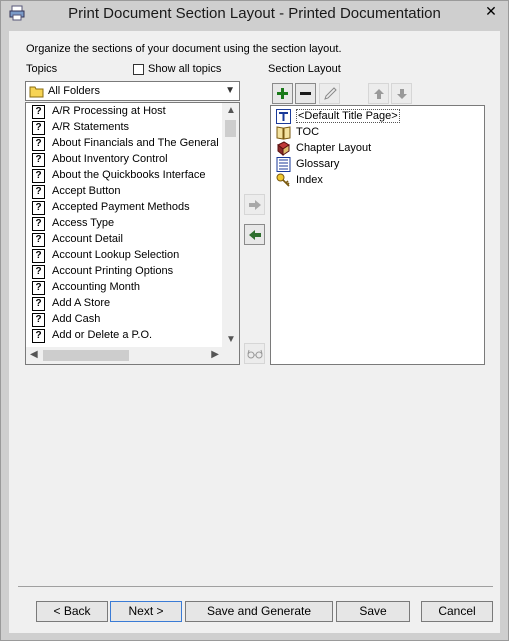  I want to click on arrow-up-icon, so click(378, 94).